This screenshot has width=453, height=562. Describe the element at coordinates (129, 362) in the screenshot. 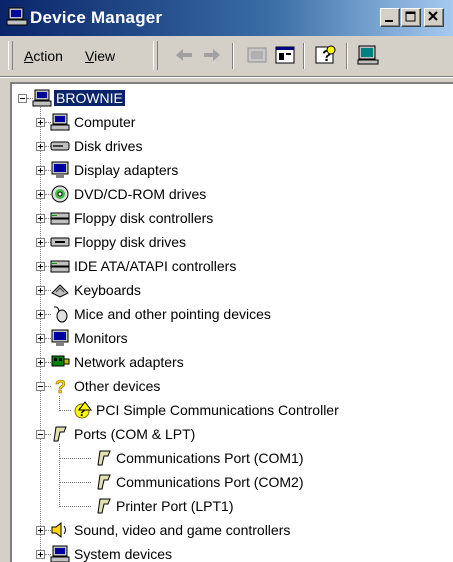

I see `tree-item-label: Network adapters` at that location.